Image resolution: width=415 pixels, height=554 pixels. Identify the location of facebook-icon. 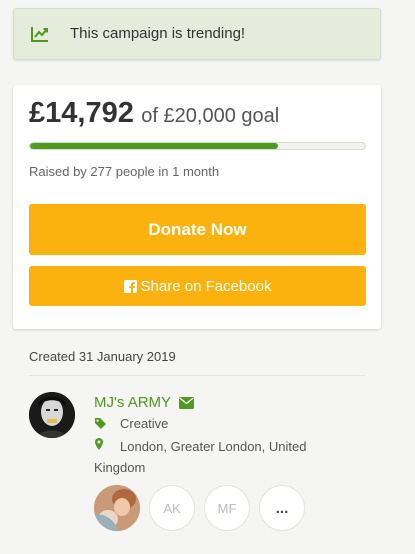
(130, 286).